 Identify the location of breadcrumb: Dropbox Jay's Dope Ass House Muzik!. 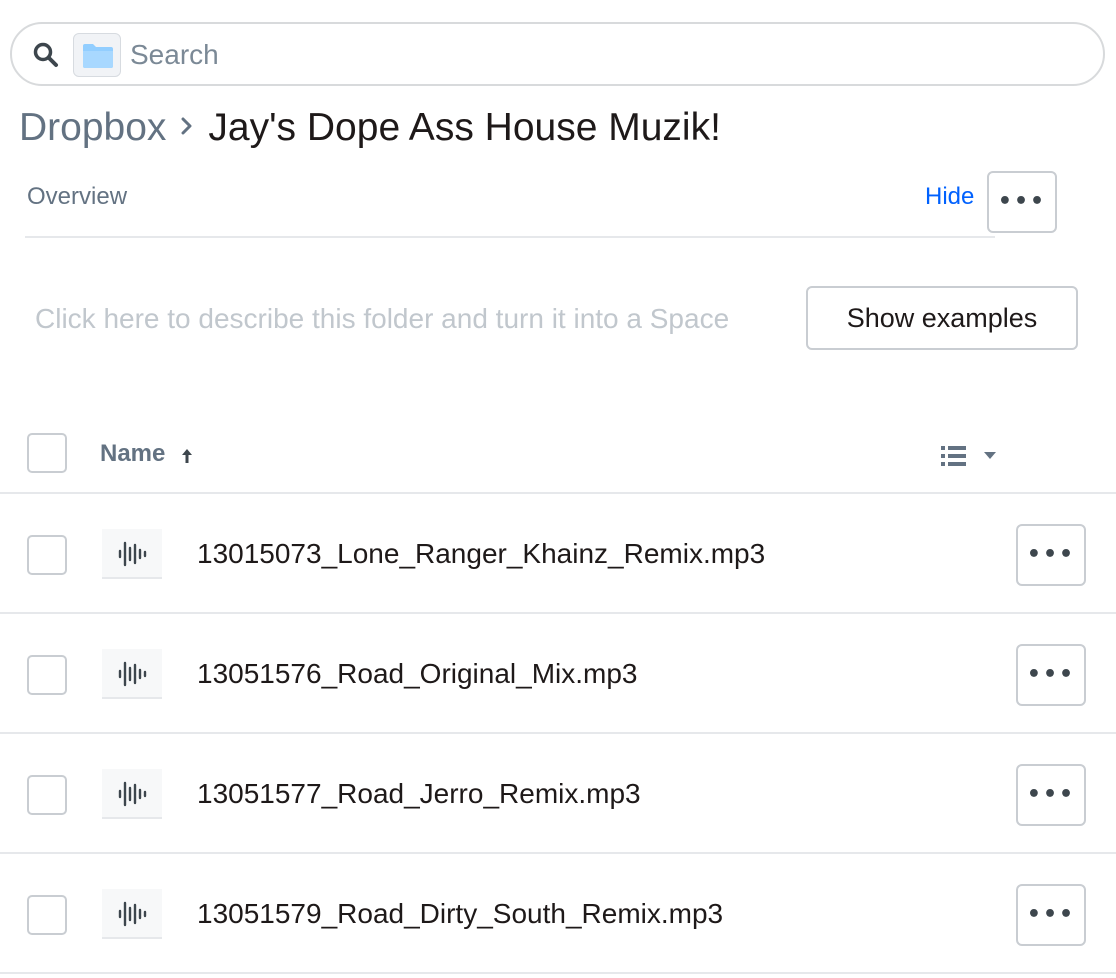
(370, 132).